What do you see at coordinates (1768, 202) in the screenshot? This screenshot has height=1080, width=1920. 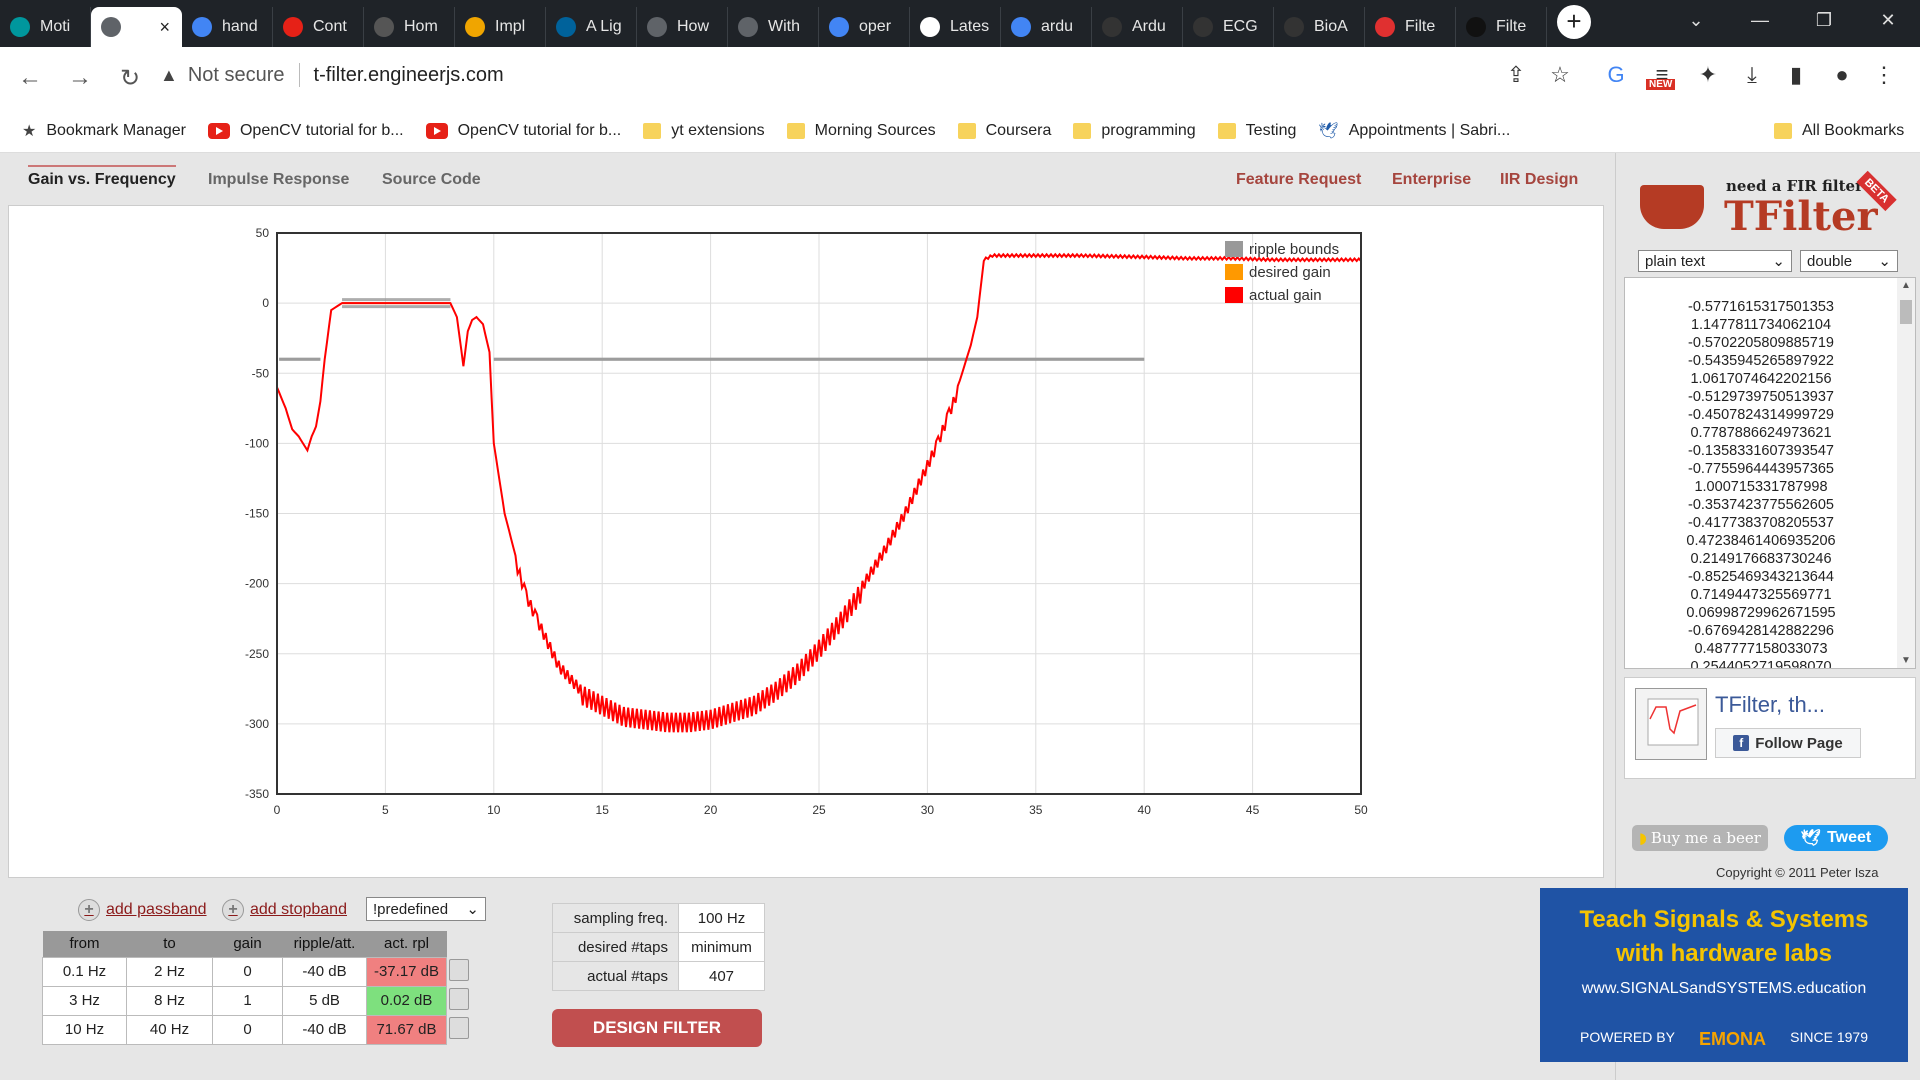 I see `tfilter-logo: need a FIR filter? TFilter BETA` at bounding box center [1768, 202].